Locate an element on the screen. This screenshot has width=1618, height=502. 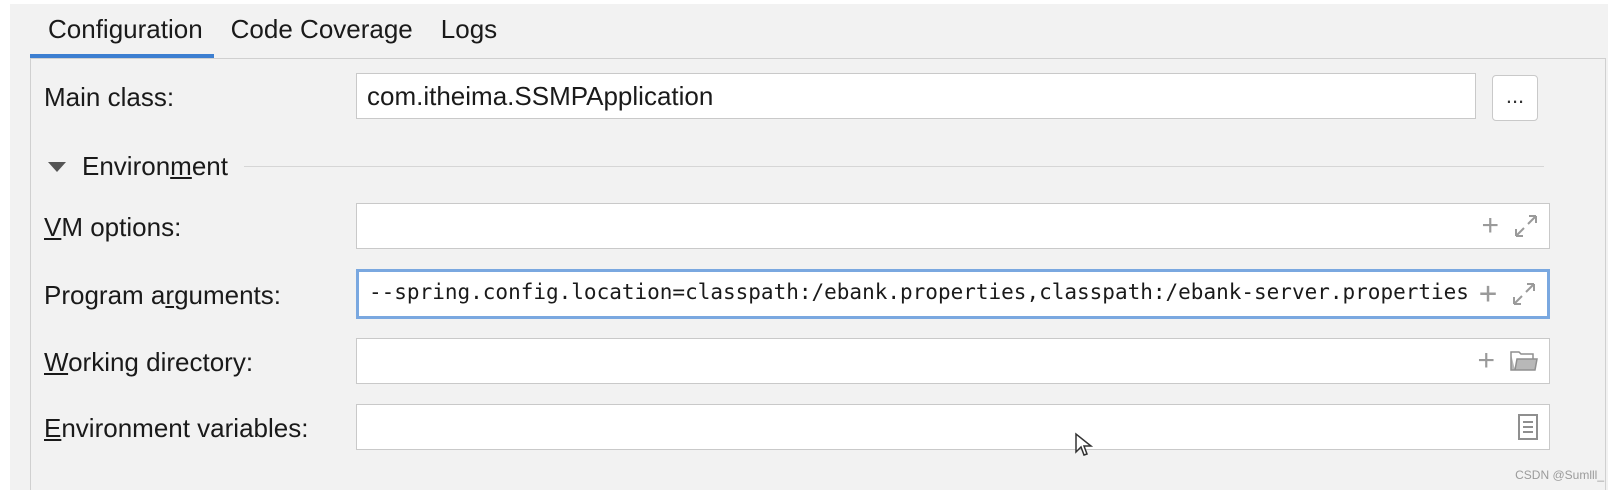
watermark: CSDN @Sumlll_ is located at coordinates (1559, 475).